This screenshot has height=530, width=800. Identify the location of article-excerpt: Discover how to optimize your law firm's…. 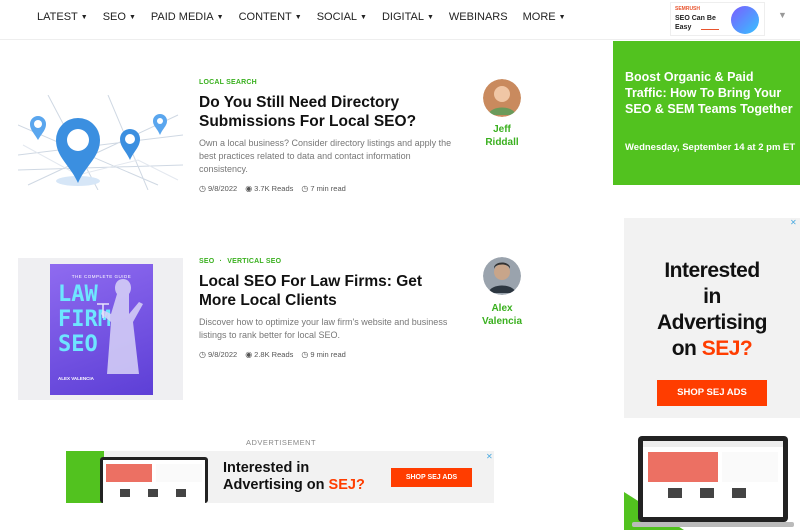
(323, 328).